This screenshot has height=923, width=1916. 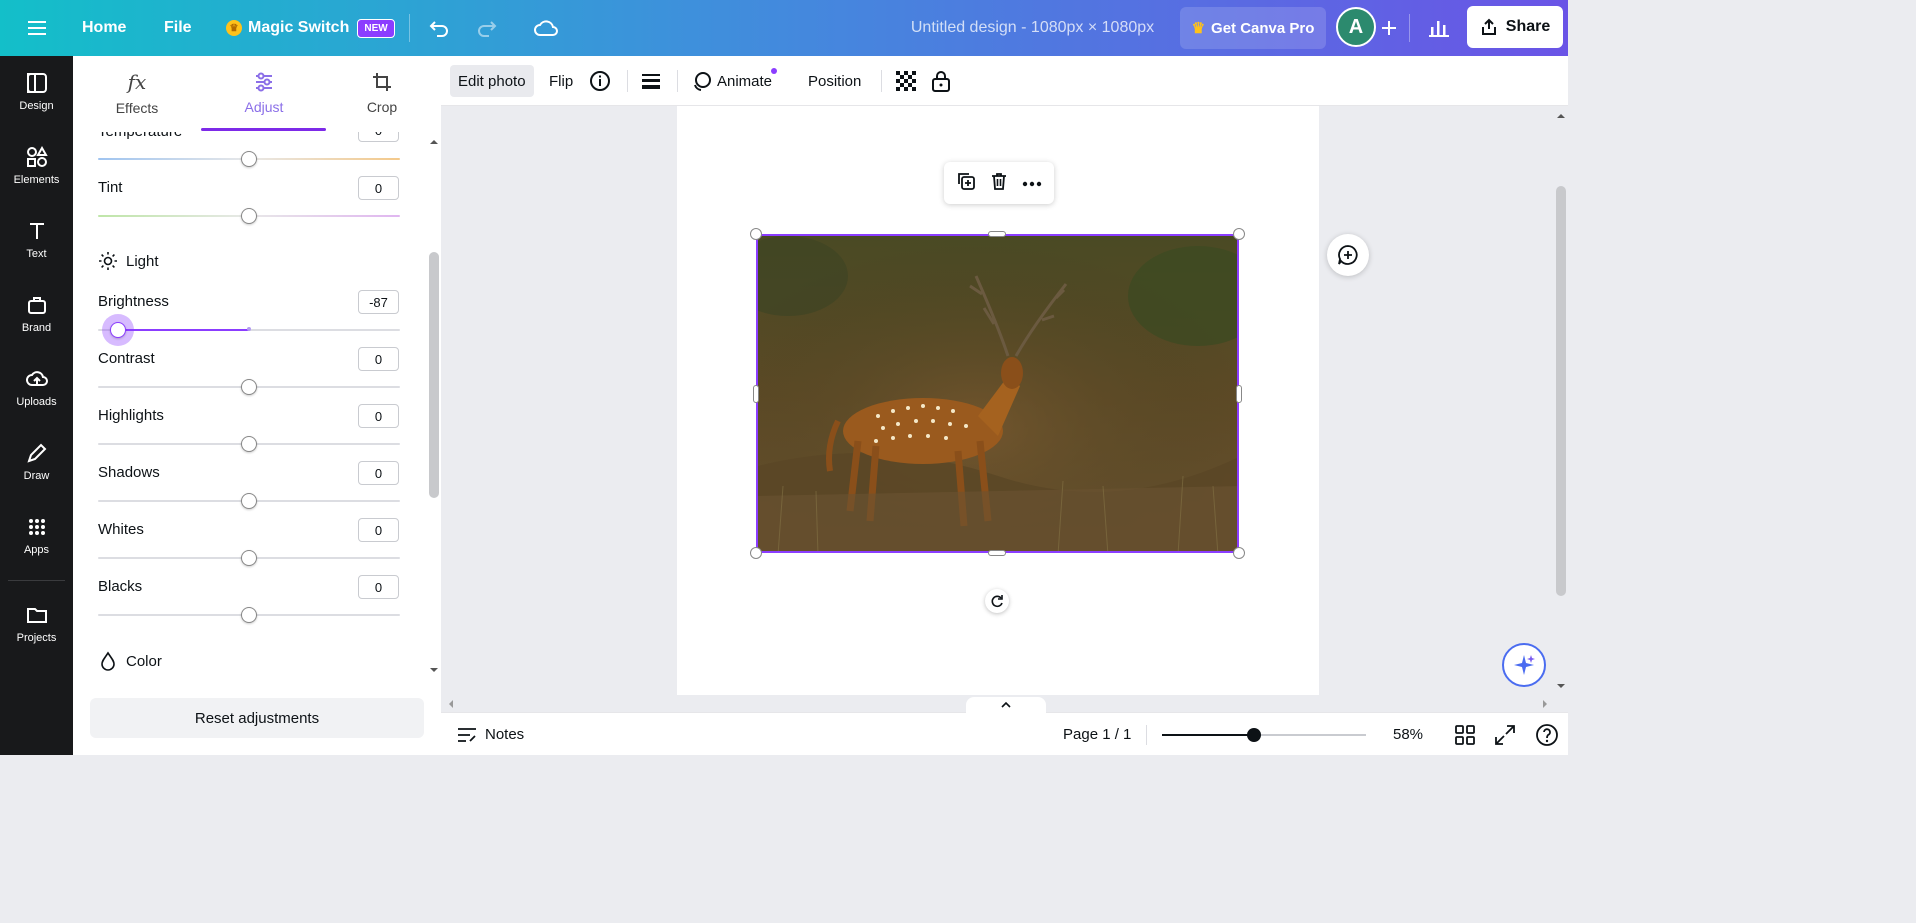 I want to click on add-icon, so click(x=1389, y=28).